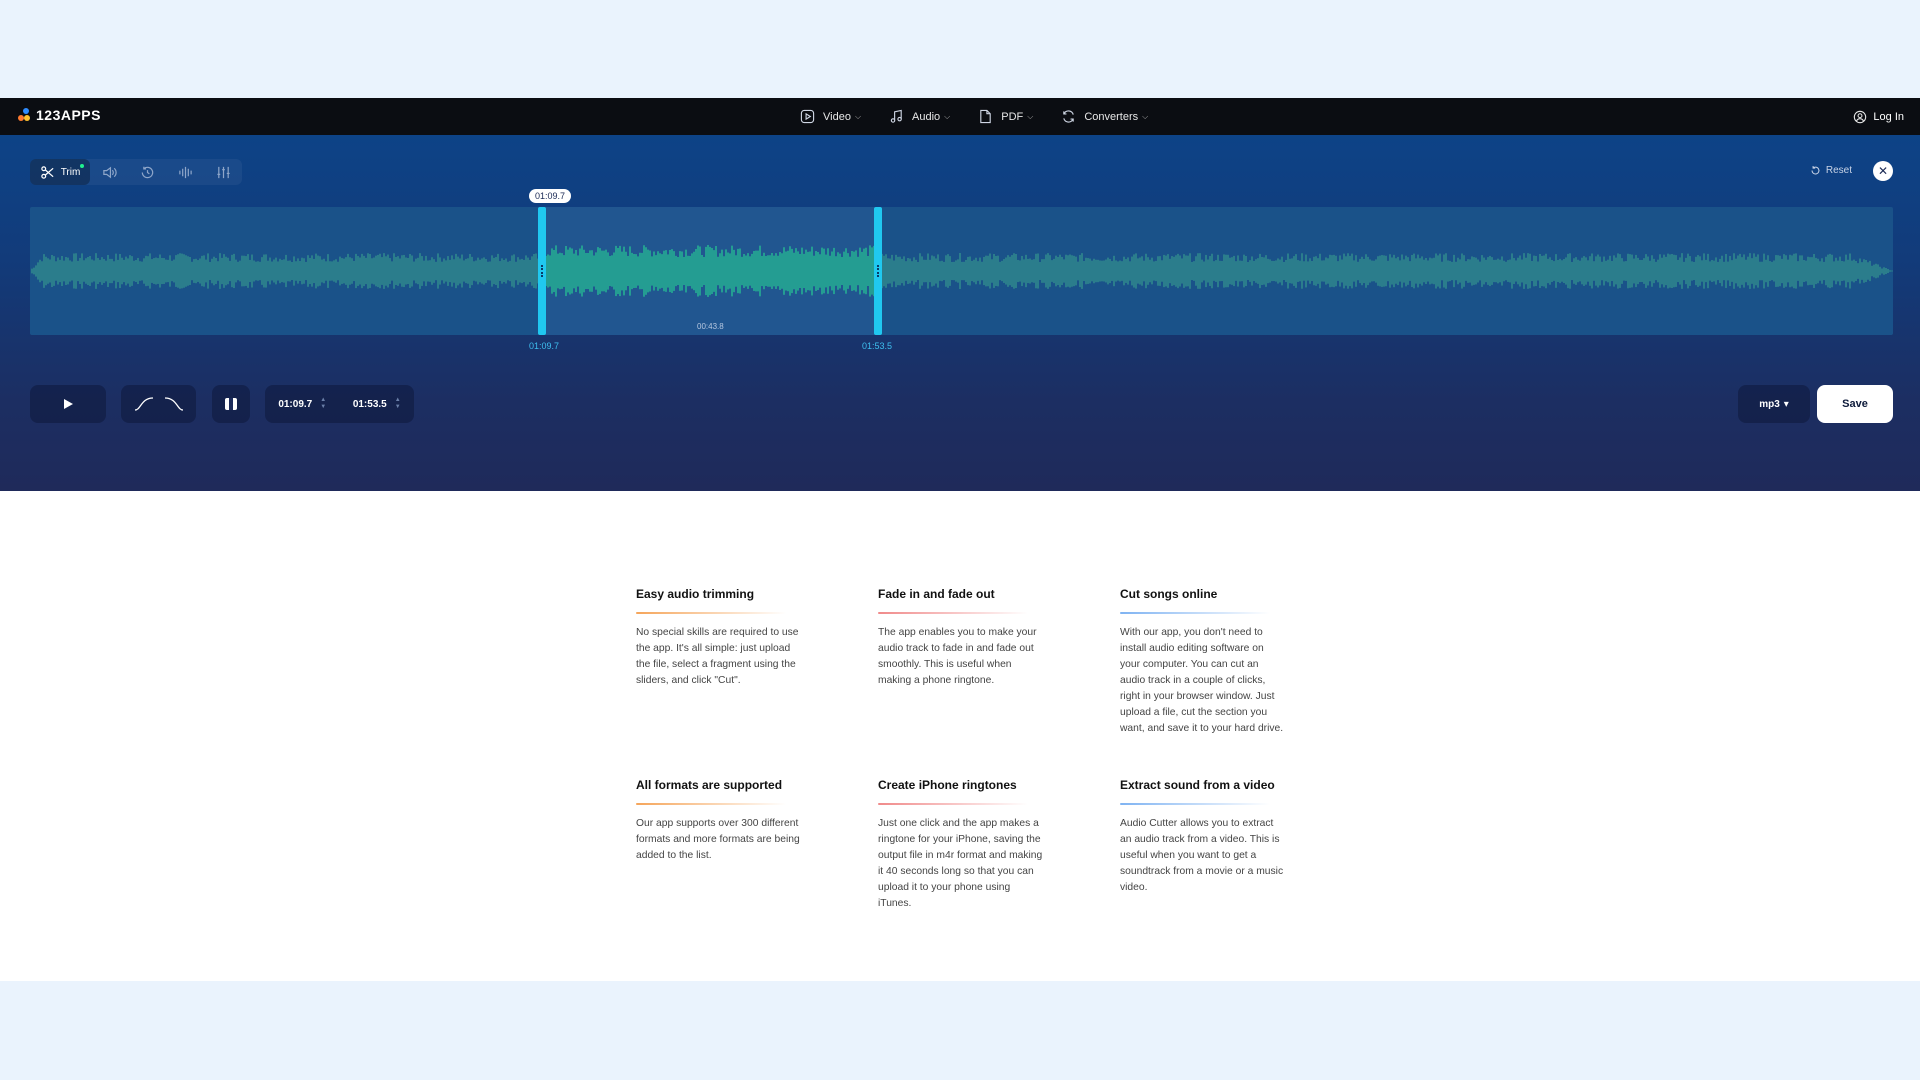 The width and height of the screenshot is (1920, 1080). I want to click on selection-duration: 00:43.8, so click(710, 326).